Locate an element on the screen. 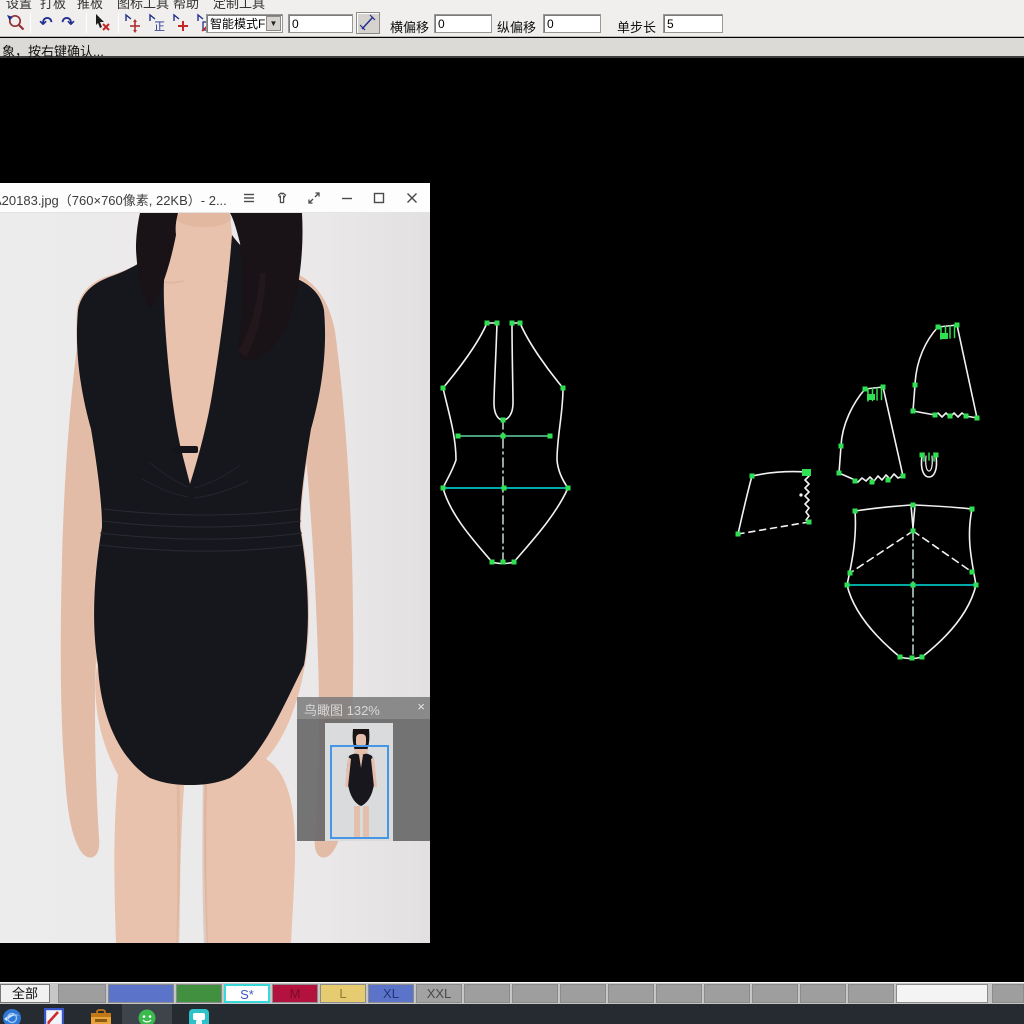 Image resolution: width=1024 pixels, height=1024 pixels. pattern-piece-bottom is located at coordinates (911, 582).